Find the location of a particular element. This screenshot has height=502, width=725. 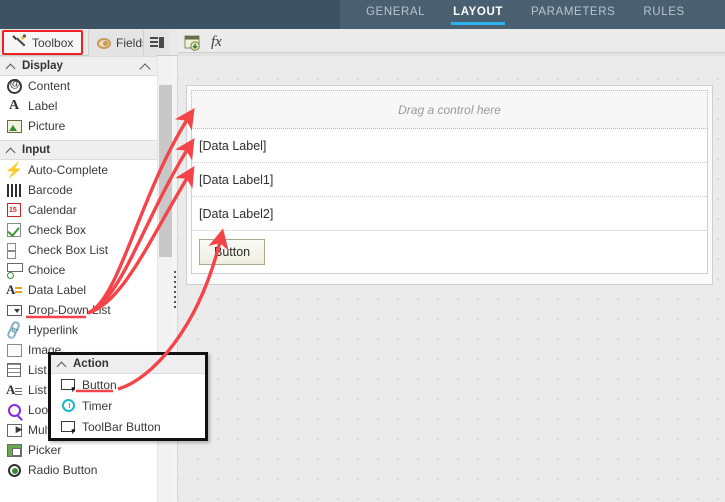

letter-a-icon: A is located at coordinates (14, 105).